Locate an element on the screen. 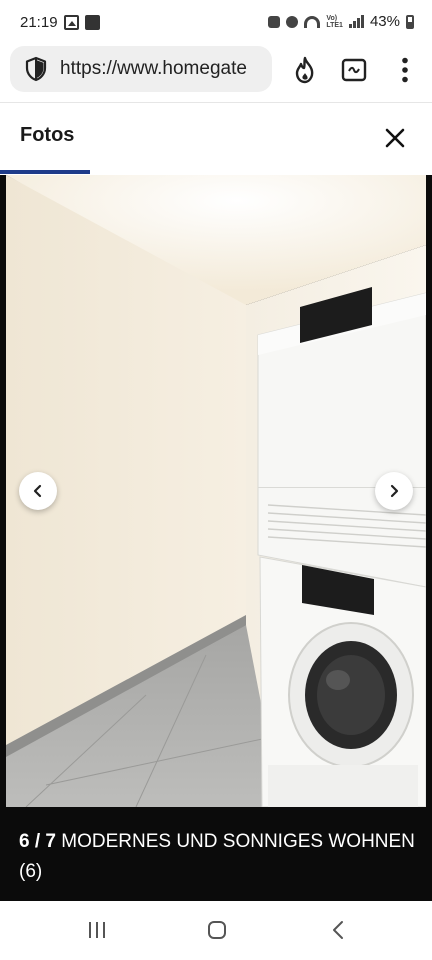 The width and height of the screenshot is (432, 960). status-time: 21:19 is located at coordinates (39, 22).